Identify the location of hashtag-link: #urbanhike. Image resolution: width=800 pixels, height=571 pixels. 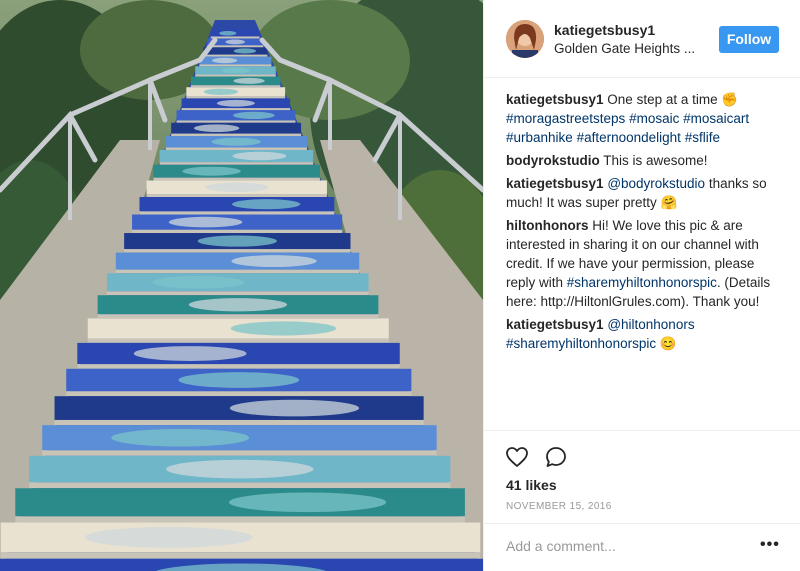
(539, 137).